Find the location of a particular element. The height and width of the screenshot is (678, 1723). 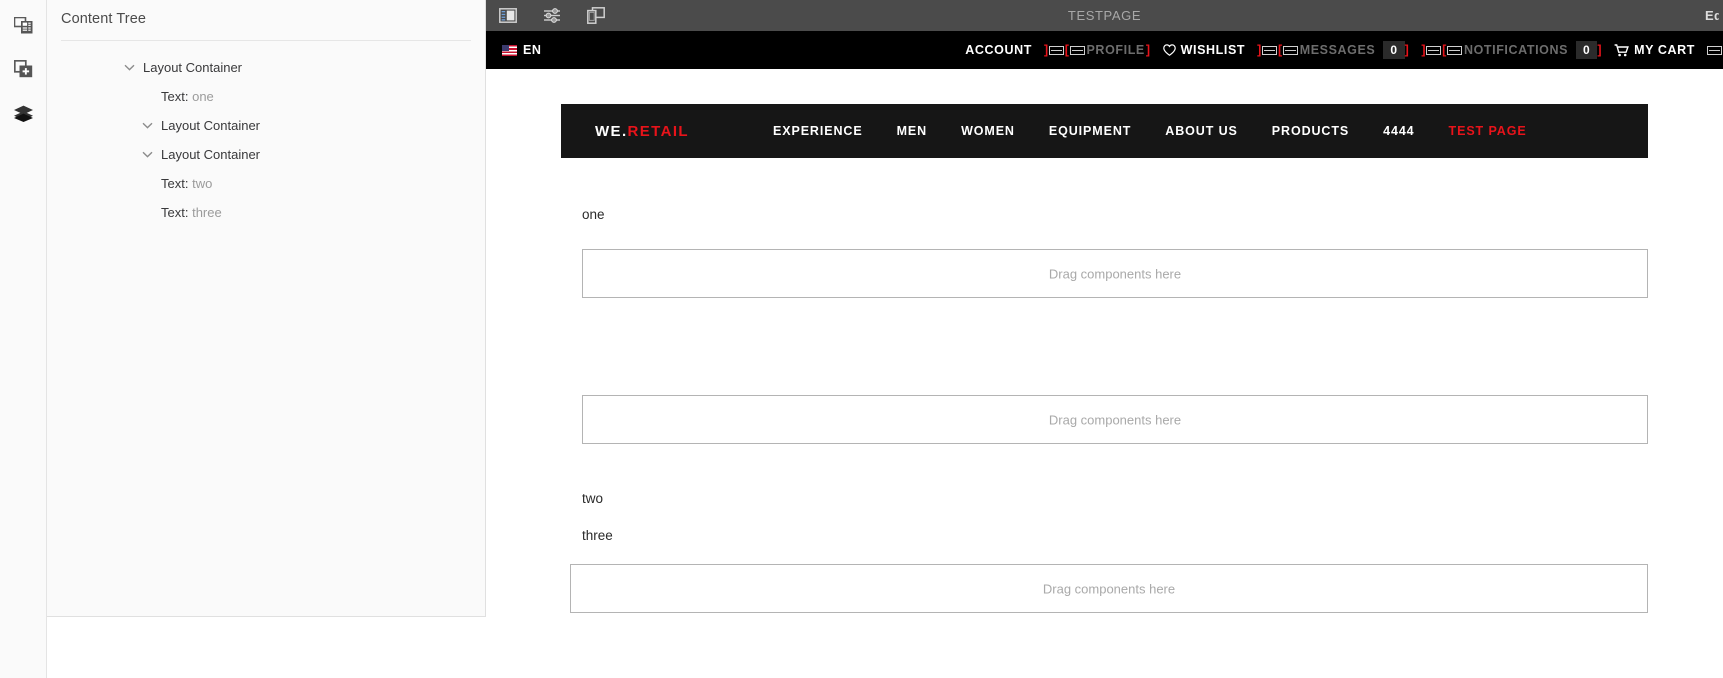

utility-link-label: PROFILE is located at coordinates (1115, 50).